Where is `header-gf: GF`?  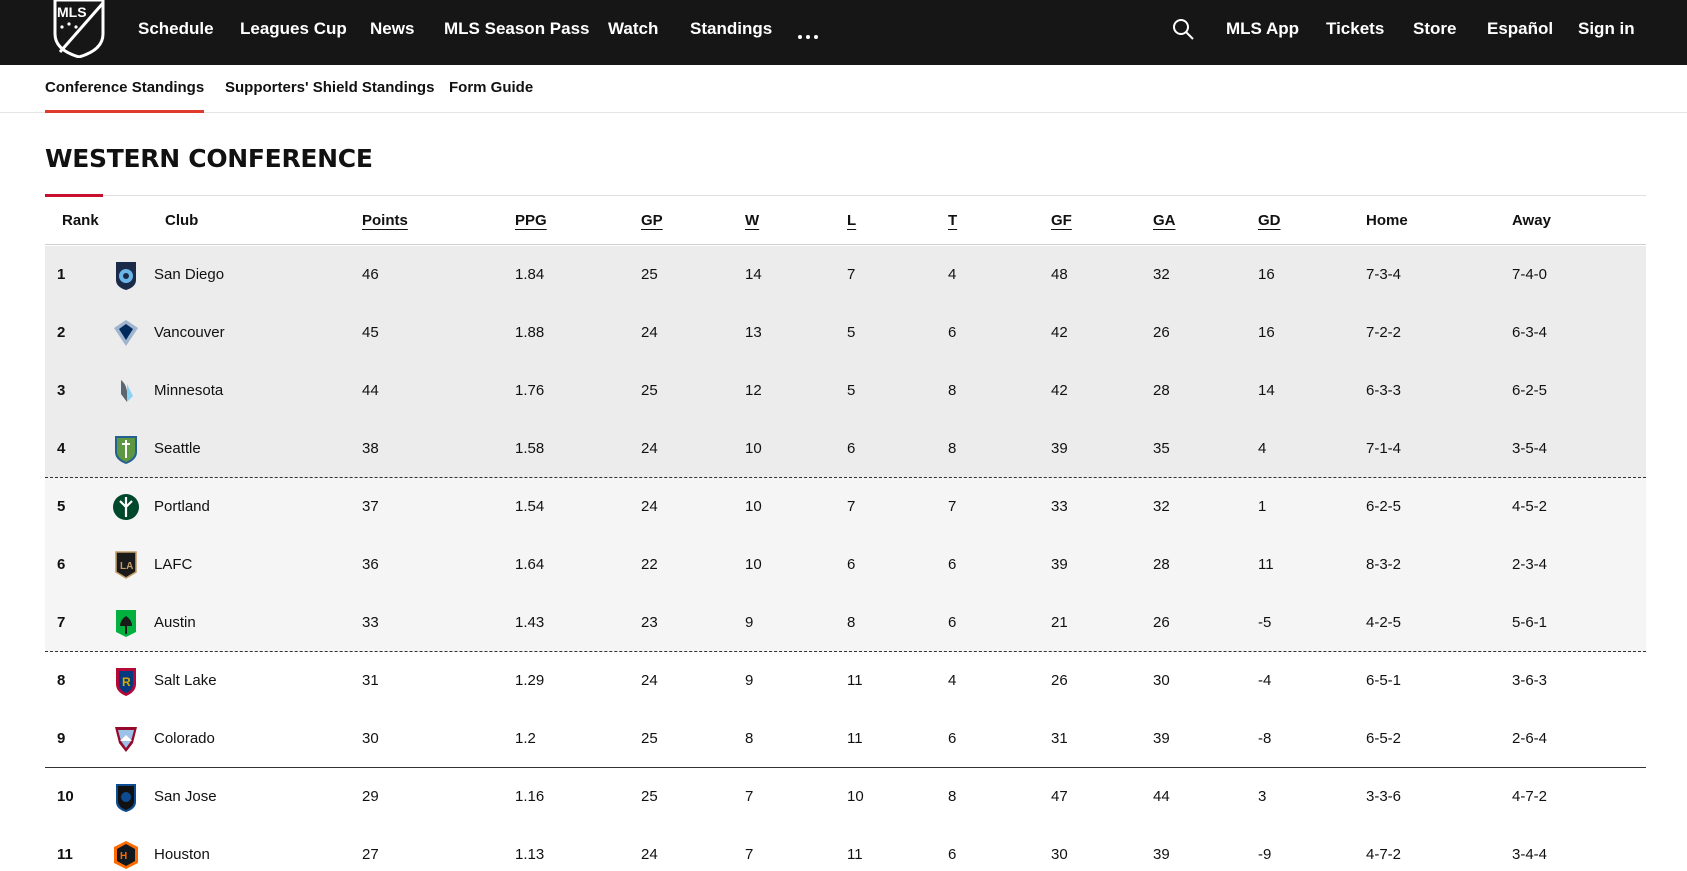
header-gf: GF is located at coordinates (1061, 220).